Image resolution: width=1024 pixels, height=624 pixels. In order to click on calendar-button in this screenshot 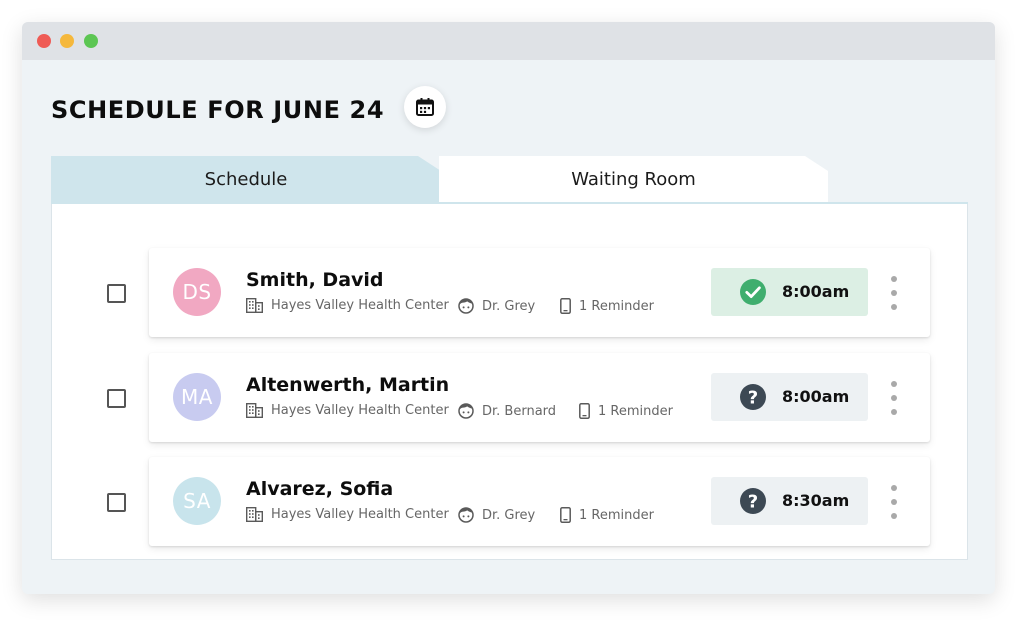, I will do `click(425, 107)`.